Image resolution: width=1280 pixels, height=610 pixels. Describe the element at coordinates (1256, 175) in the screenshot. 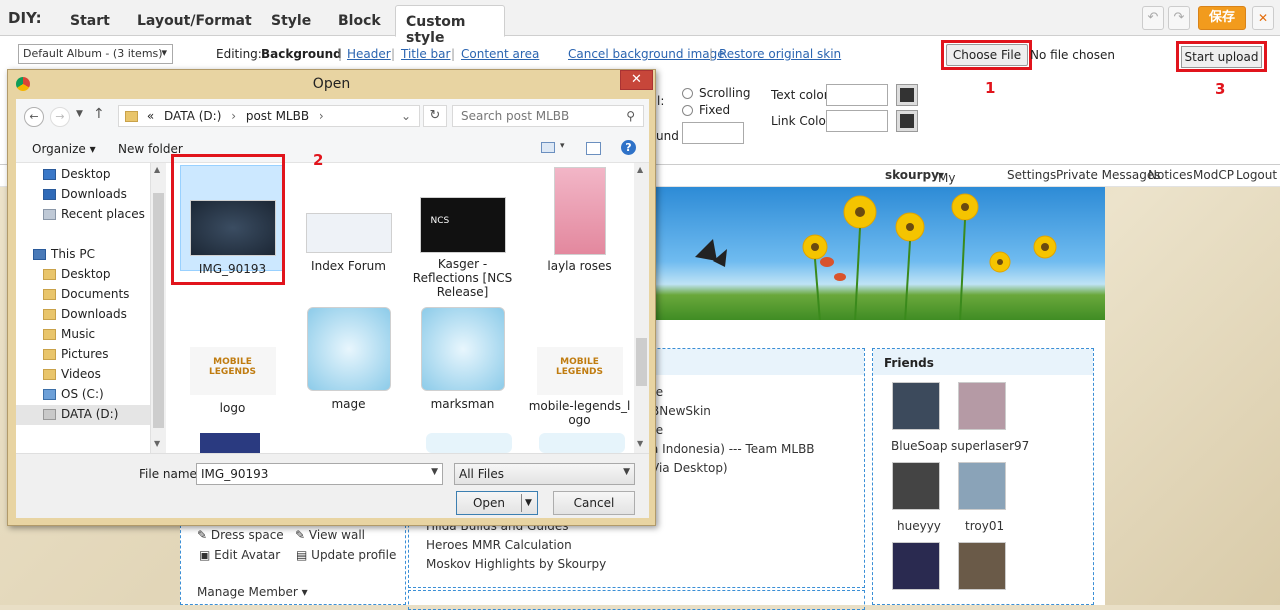

I see `logout-link: Logout` at that location.